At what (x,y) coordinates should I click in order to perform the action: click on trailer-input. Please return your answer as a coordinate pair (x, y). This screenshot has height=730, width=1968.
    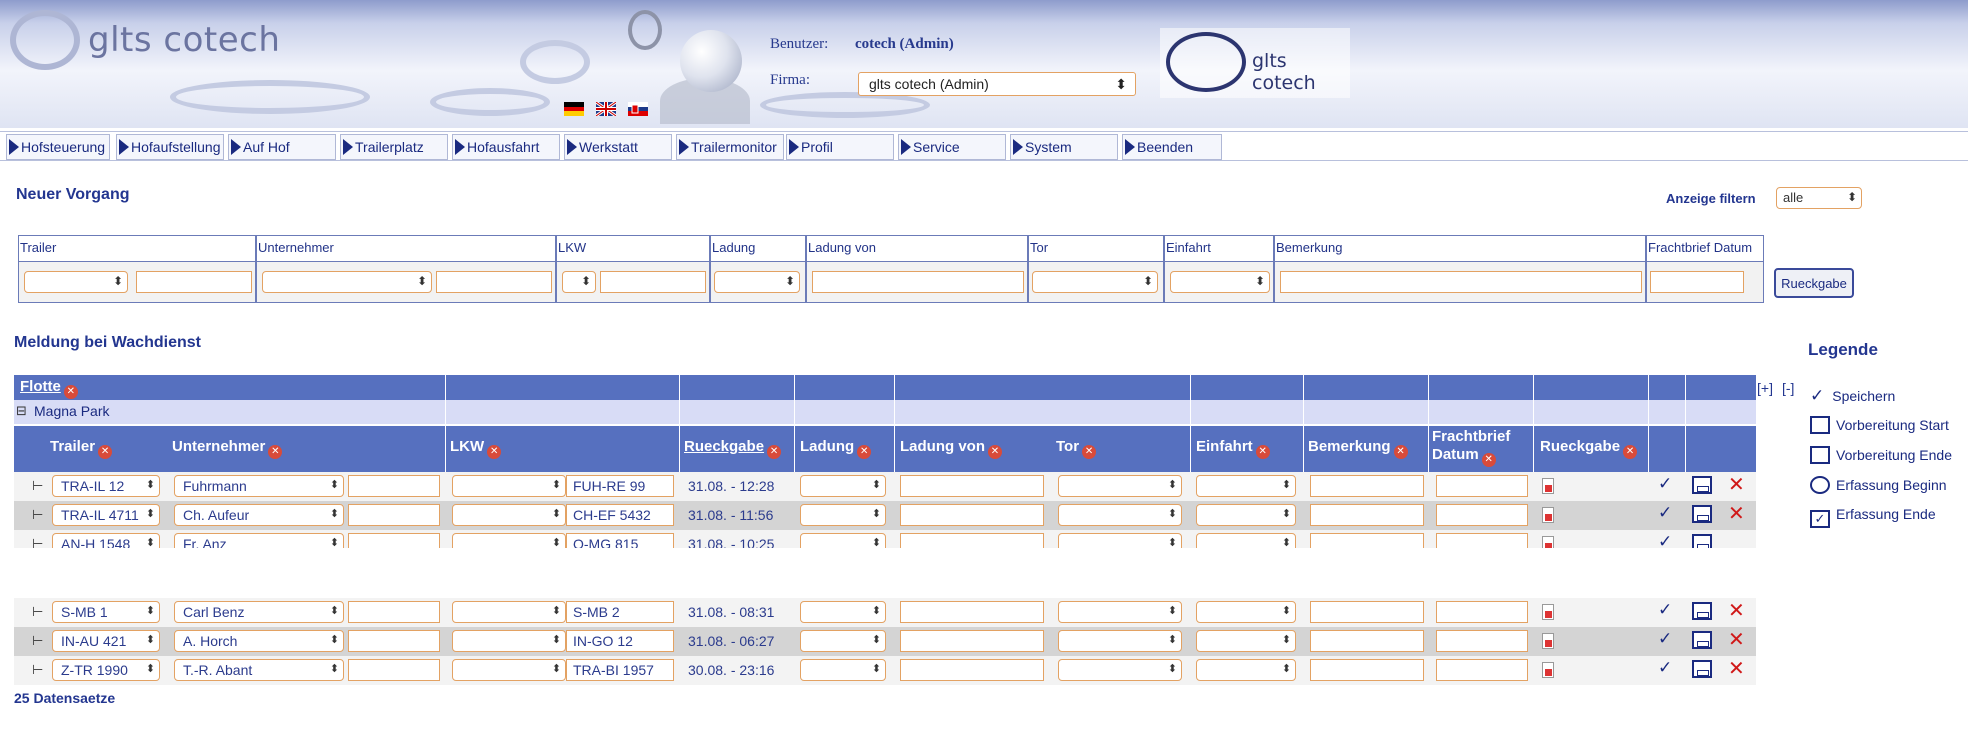
    Looking at the image, I should click on (194, 282).